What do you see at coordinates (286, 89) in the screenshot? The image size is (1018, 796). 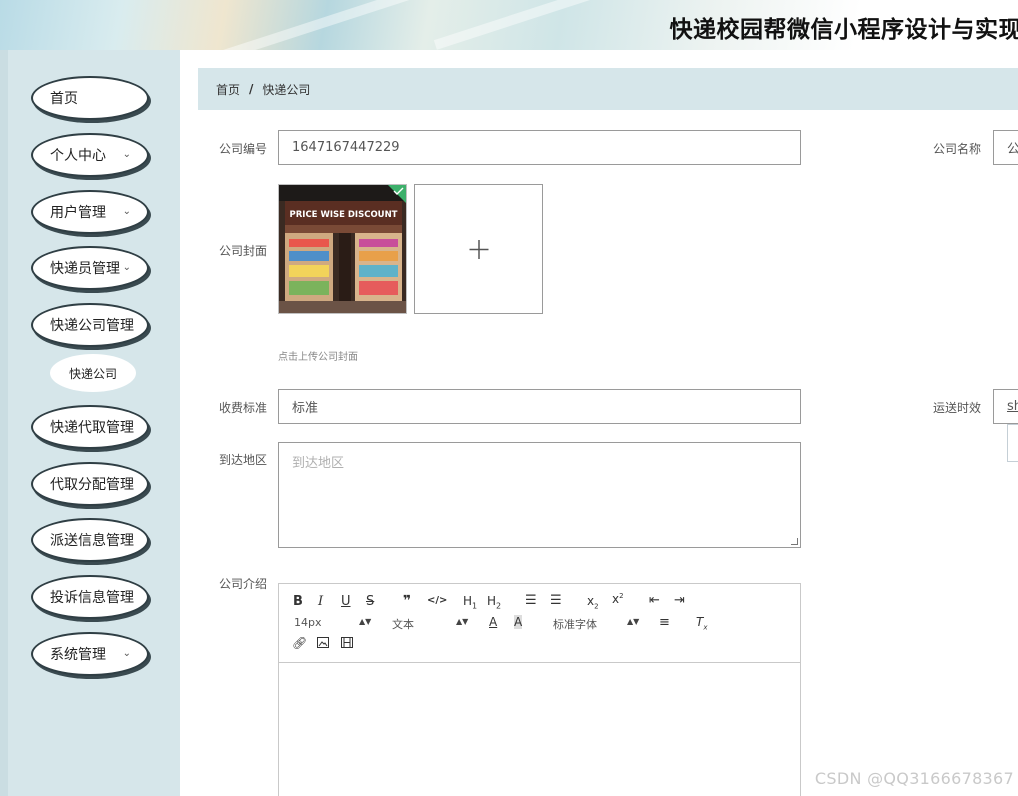 I see `breadcrumb-current: 快递公司` at bounding box center [286, 89].